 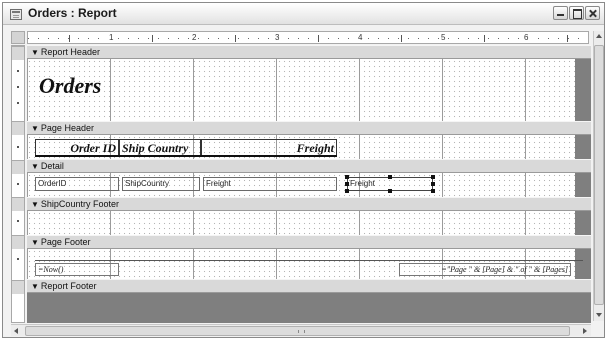 I want to click on horizontal-scroll-thumb, so click(x=297, y=331).